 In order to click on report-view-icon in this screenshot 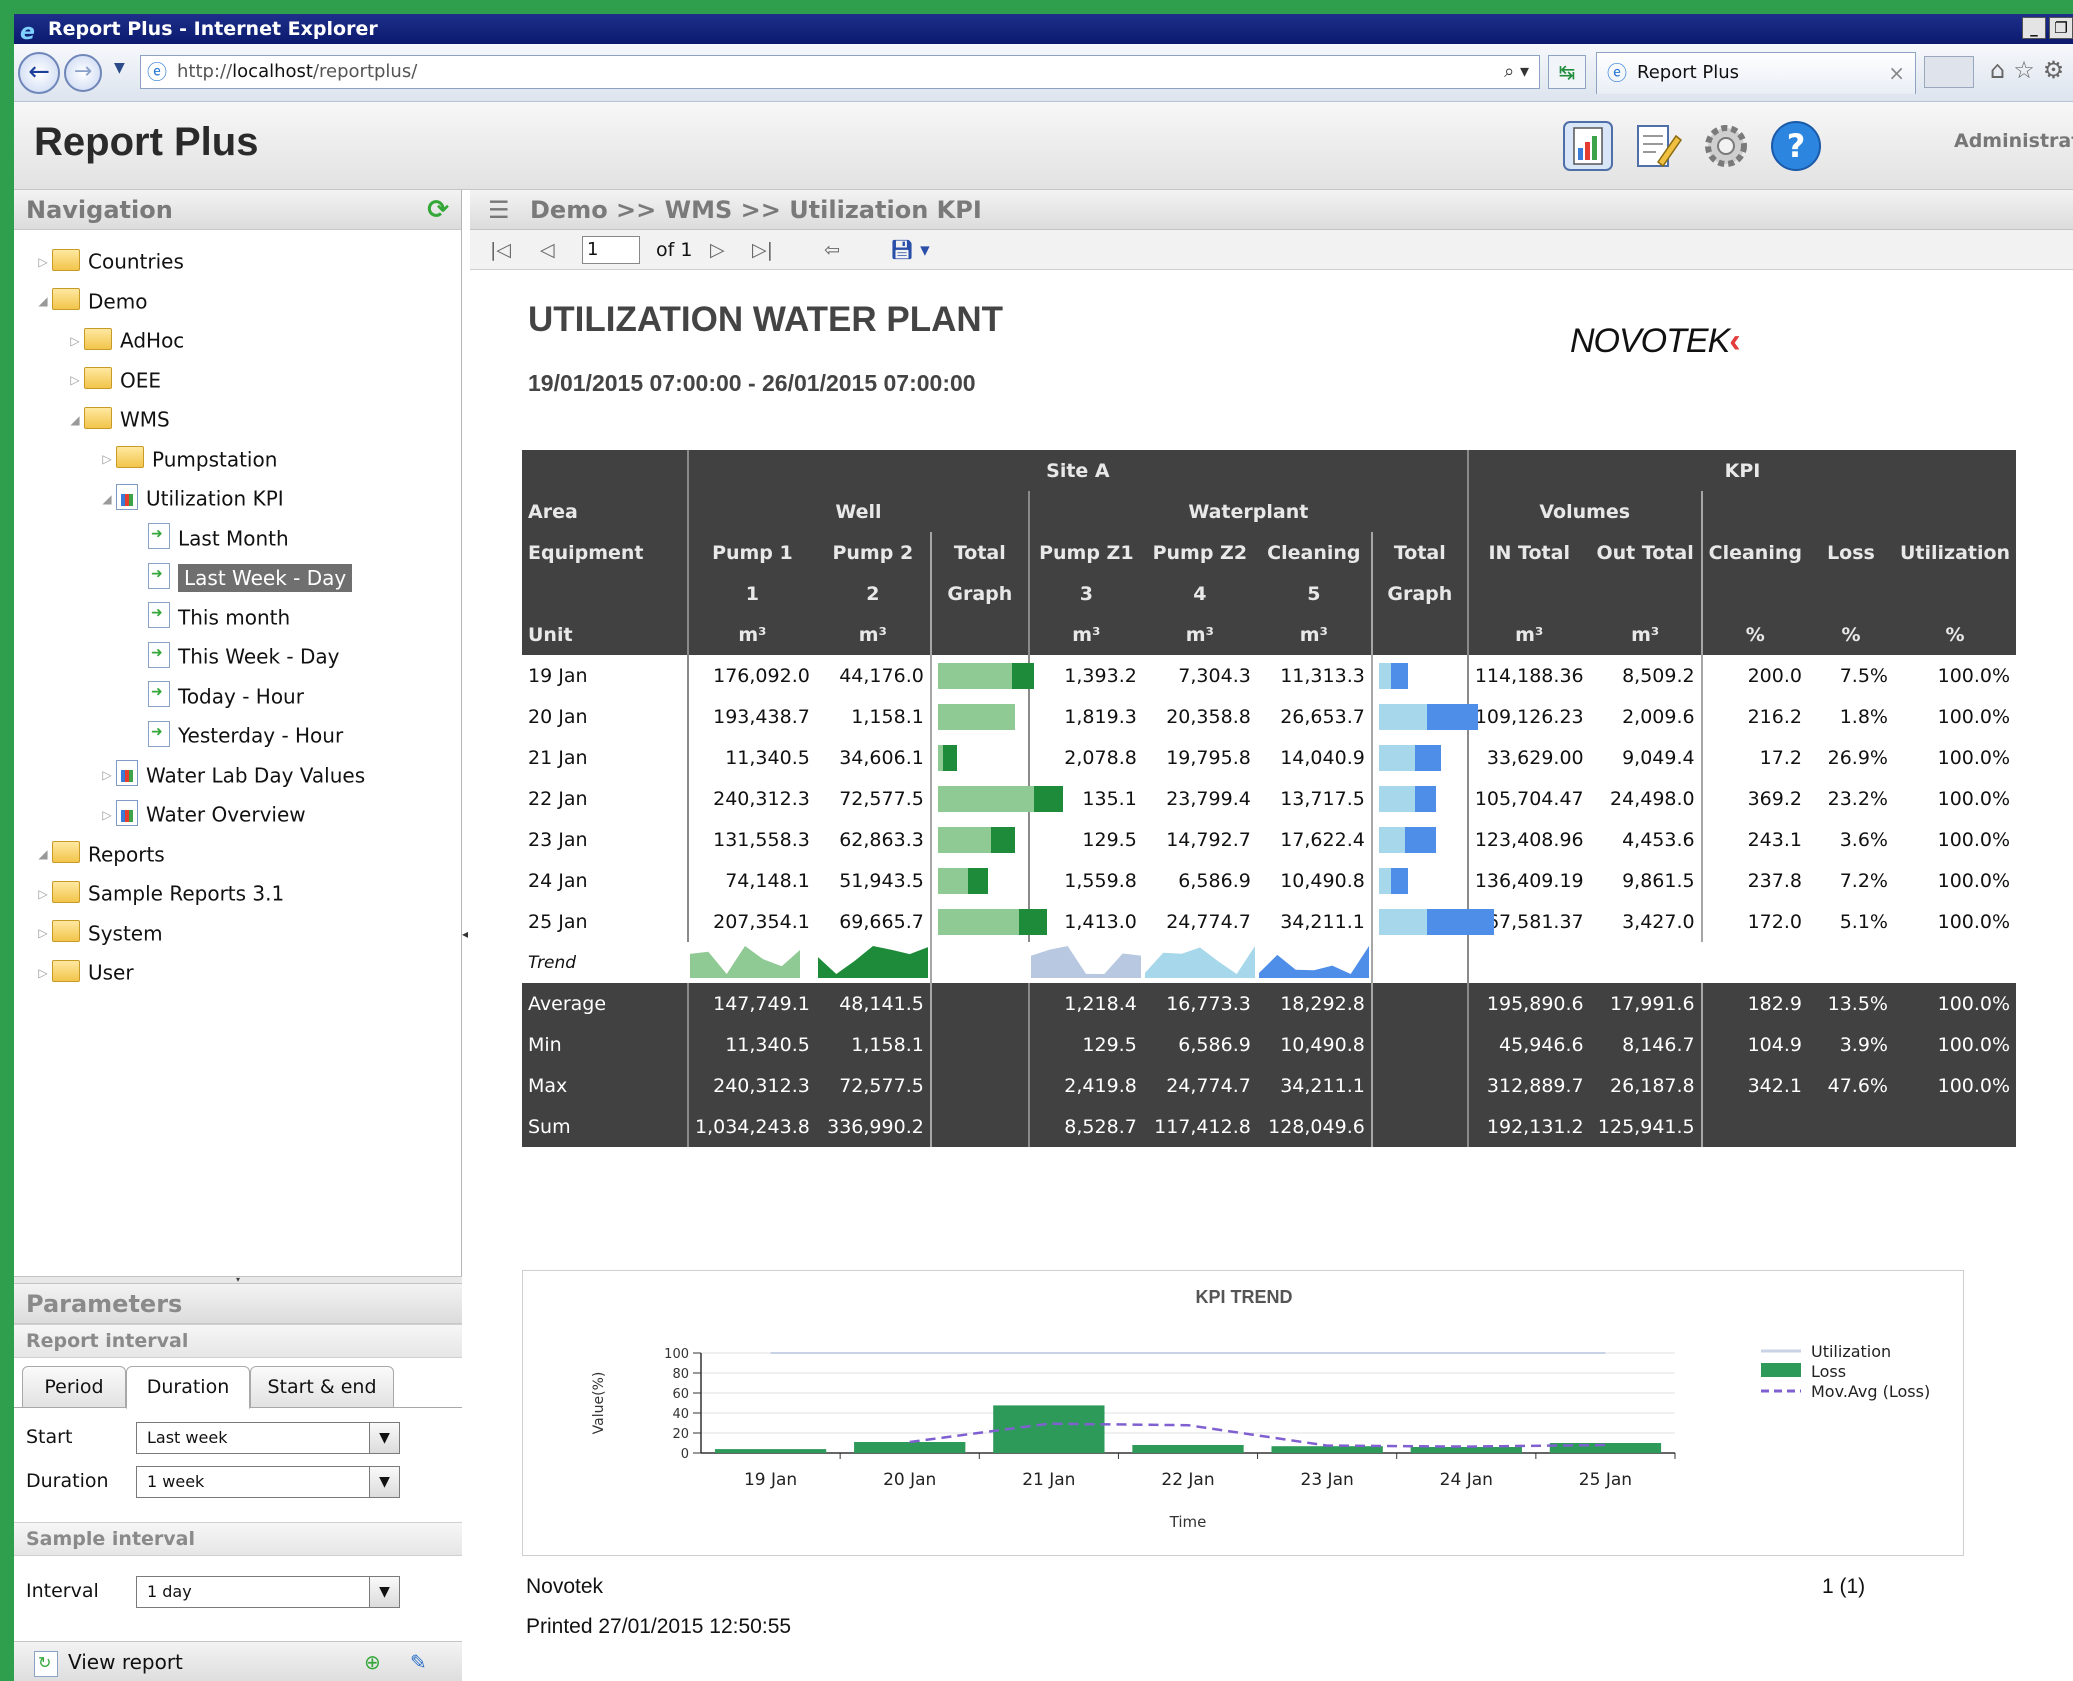, I will do `click(1588, 146)`.